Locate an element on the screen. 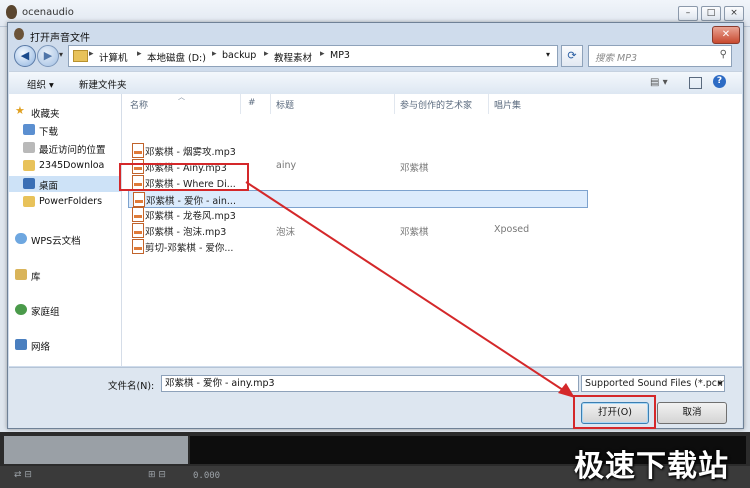 This screenshot has width=750, height=488. zoom-controls-icon: ⊞ ⊟ is located at coordinates (157, 475).